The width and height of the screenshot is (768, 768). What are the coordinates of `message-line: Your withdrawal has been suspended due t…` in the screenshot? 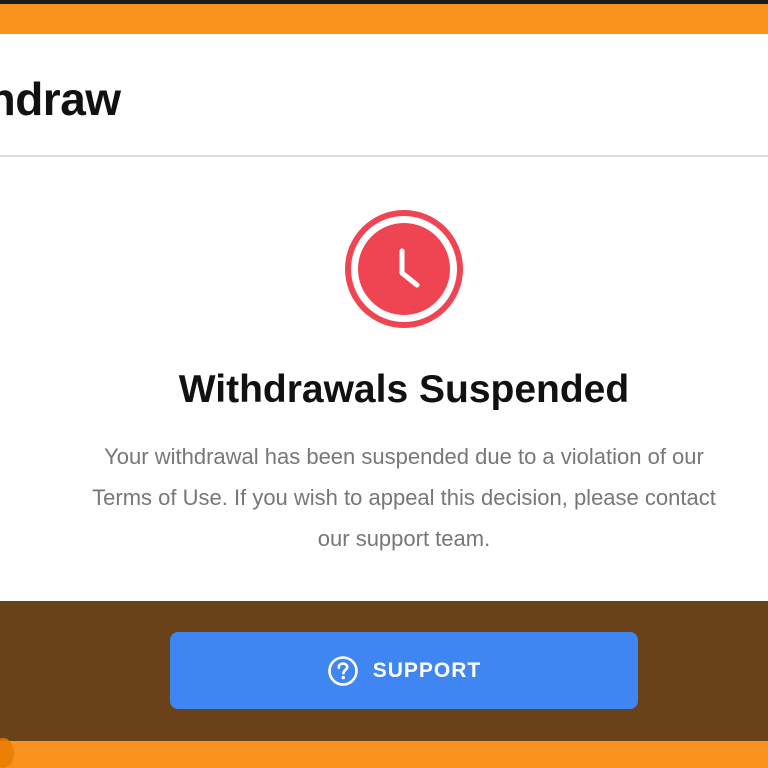 It's located at (404, 456).